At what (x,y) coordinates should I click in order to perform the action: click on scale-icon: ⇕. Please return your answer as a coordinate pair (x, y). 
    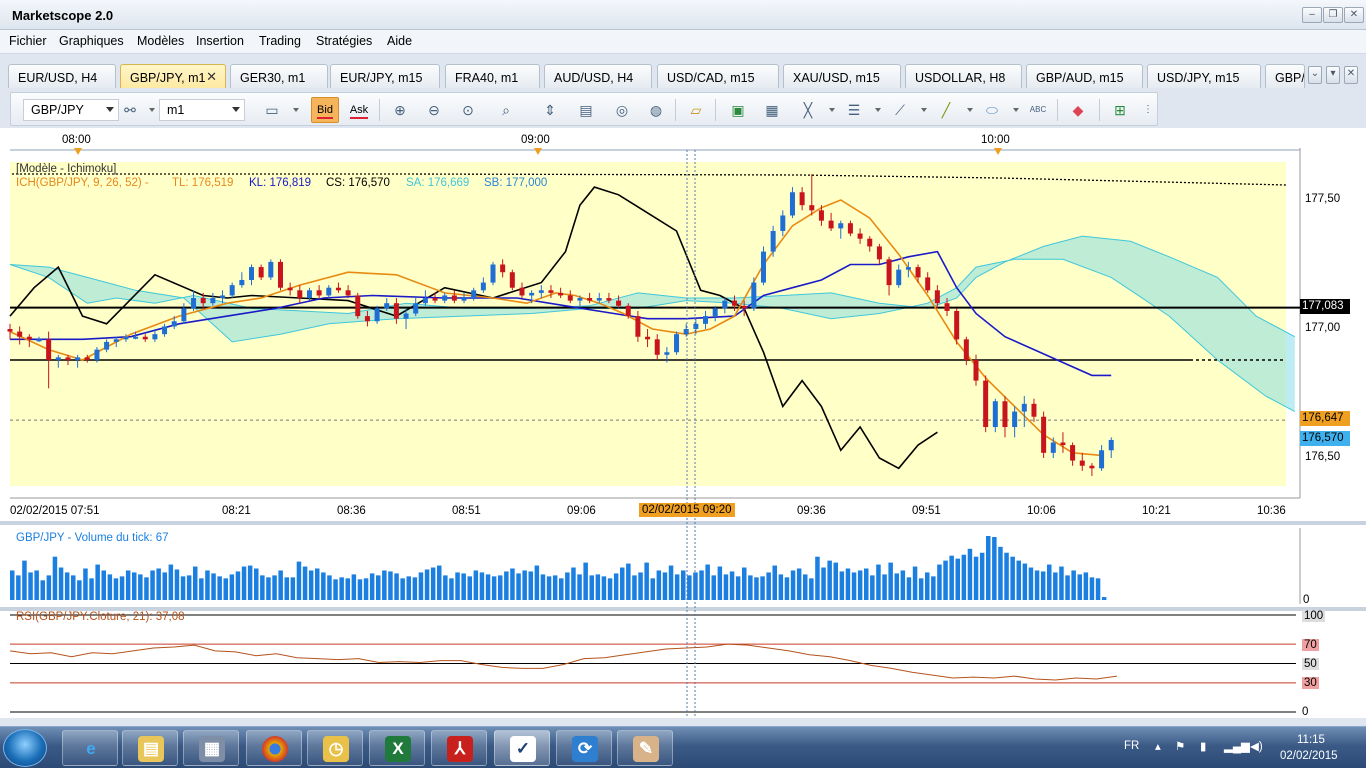
    Looking at the image, I should click on (550, 110).